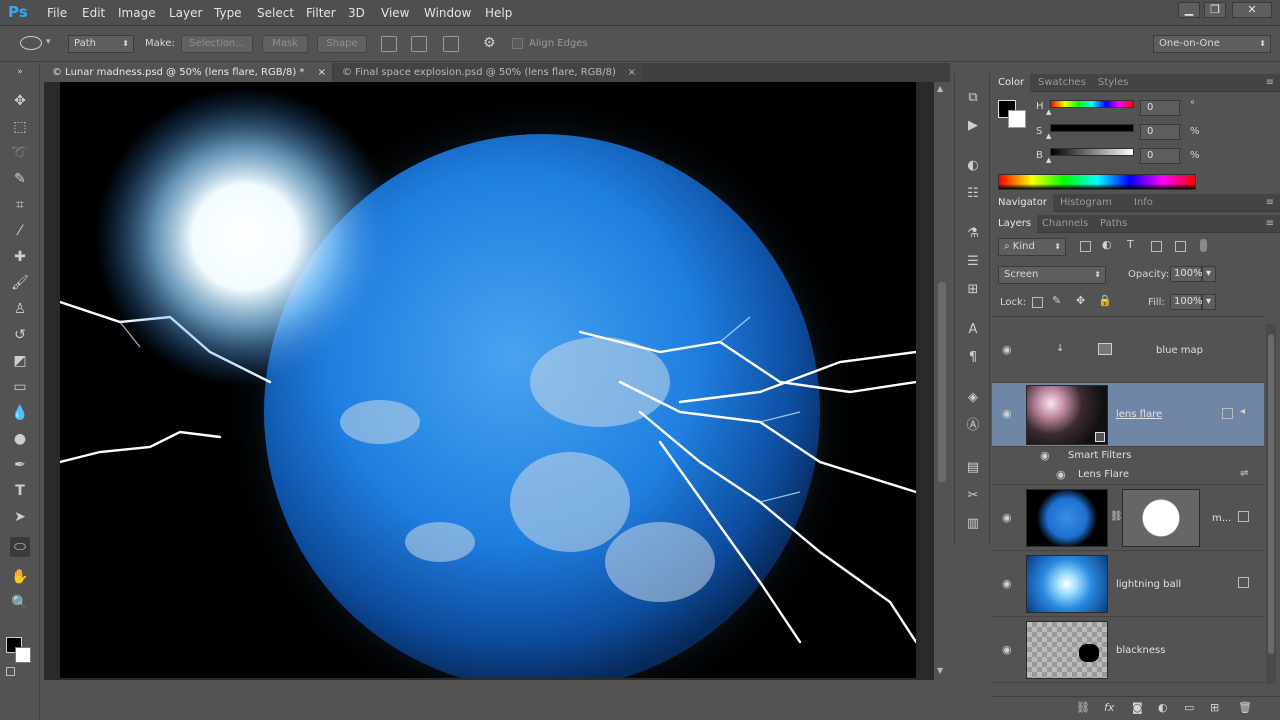 The width and height of the screenshot is (1280, 720). I want to click on layer-name: lens flare, so click(1139, 414).